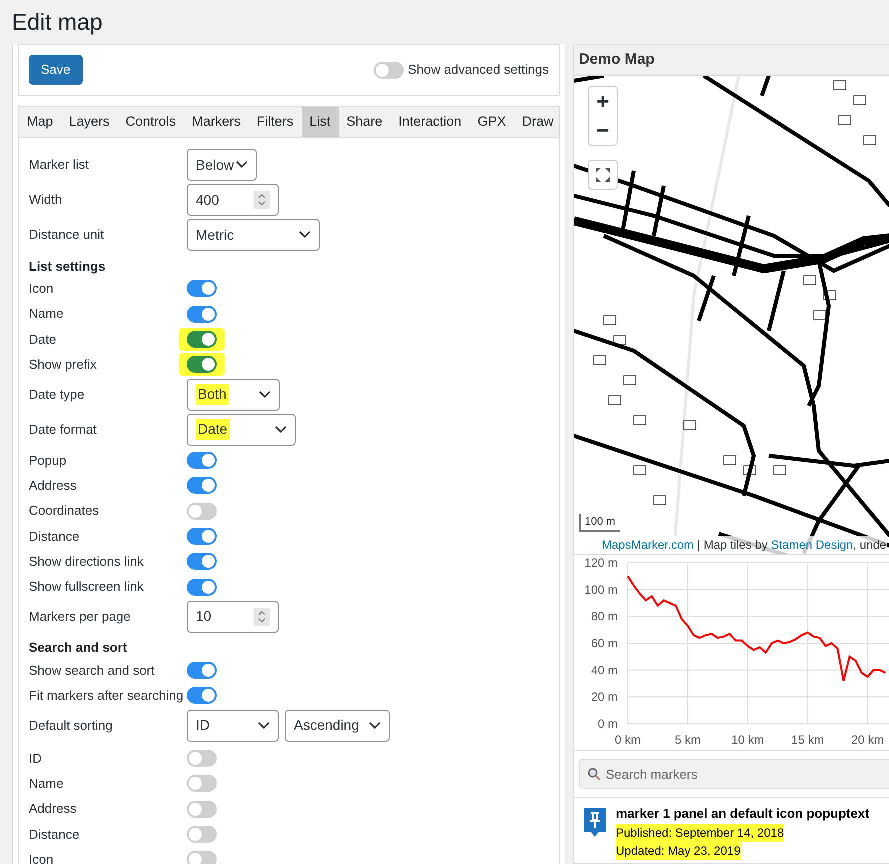  I want to click on marker-date: Published: September 14, 2018, so click(700, 833).